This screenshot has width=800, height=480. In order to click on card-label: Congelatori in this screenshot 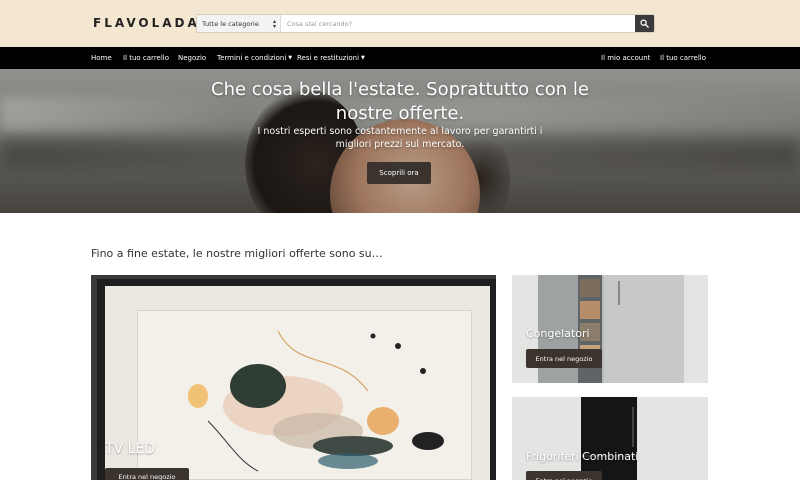, I will do `click(558, 333)`.